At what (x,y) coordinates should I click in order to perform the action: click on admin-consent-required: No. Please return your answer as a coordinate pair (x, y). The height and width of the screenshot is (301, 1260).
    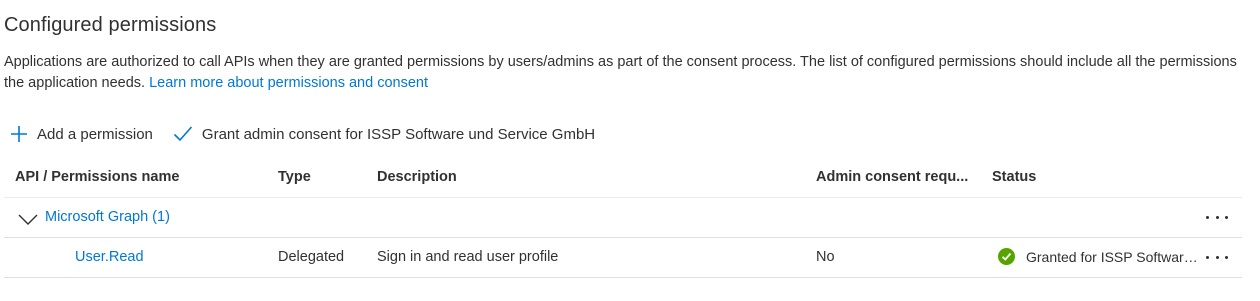
    Looking at the image, I should click on (825, 257).